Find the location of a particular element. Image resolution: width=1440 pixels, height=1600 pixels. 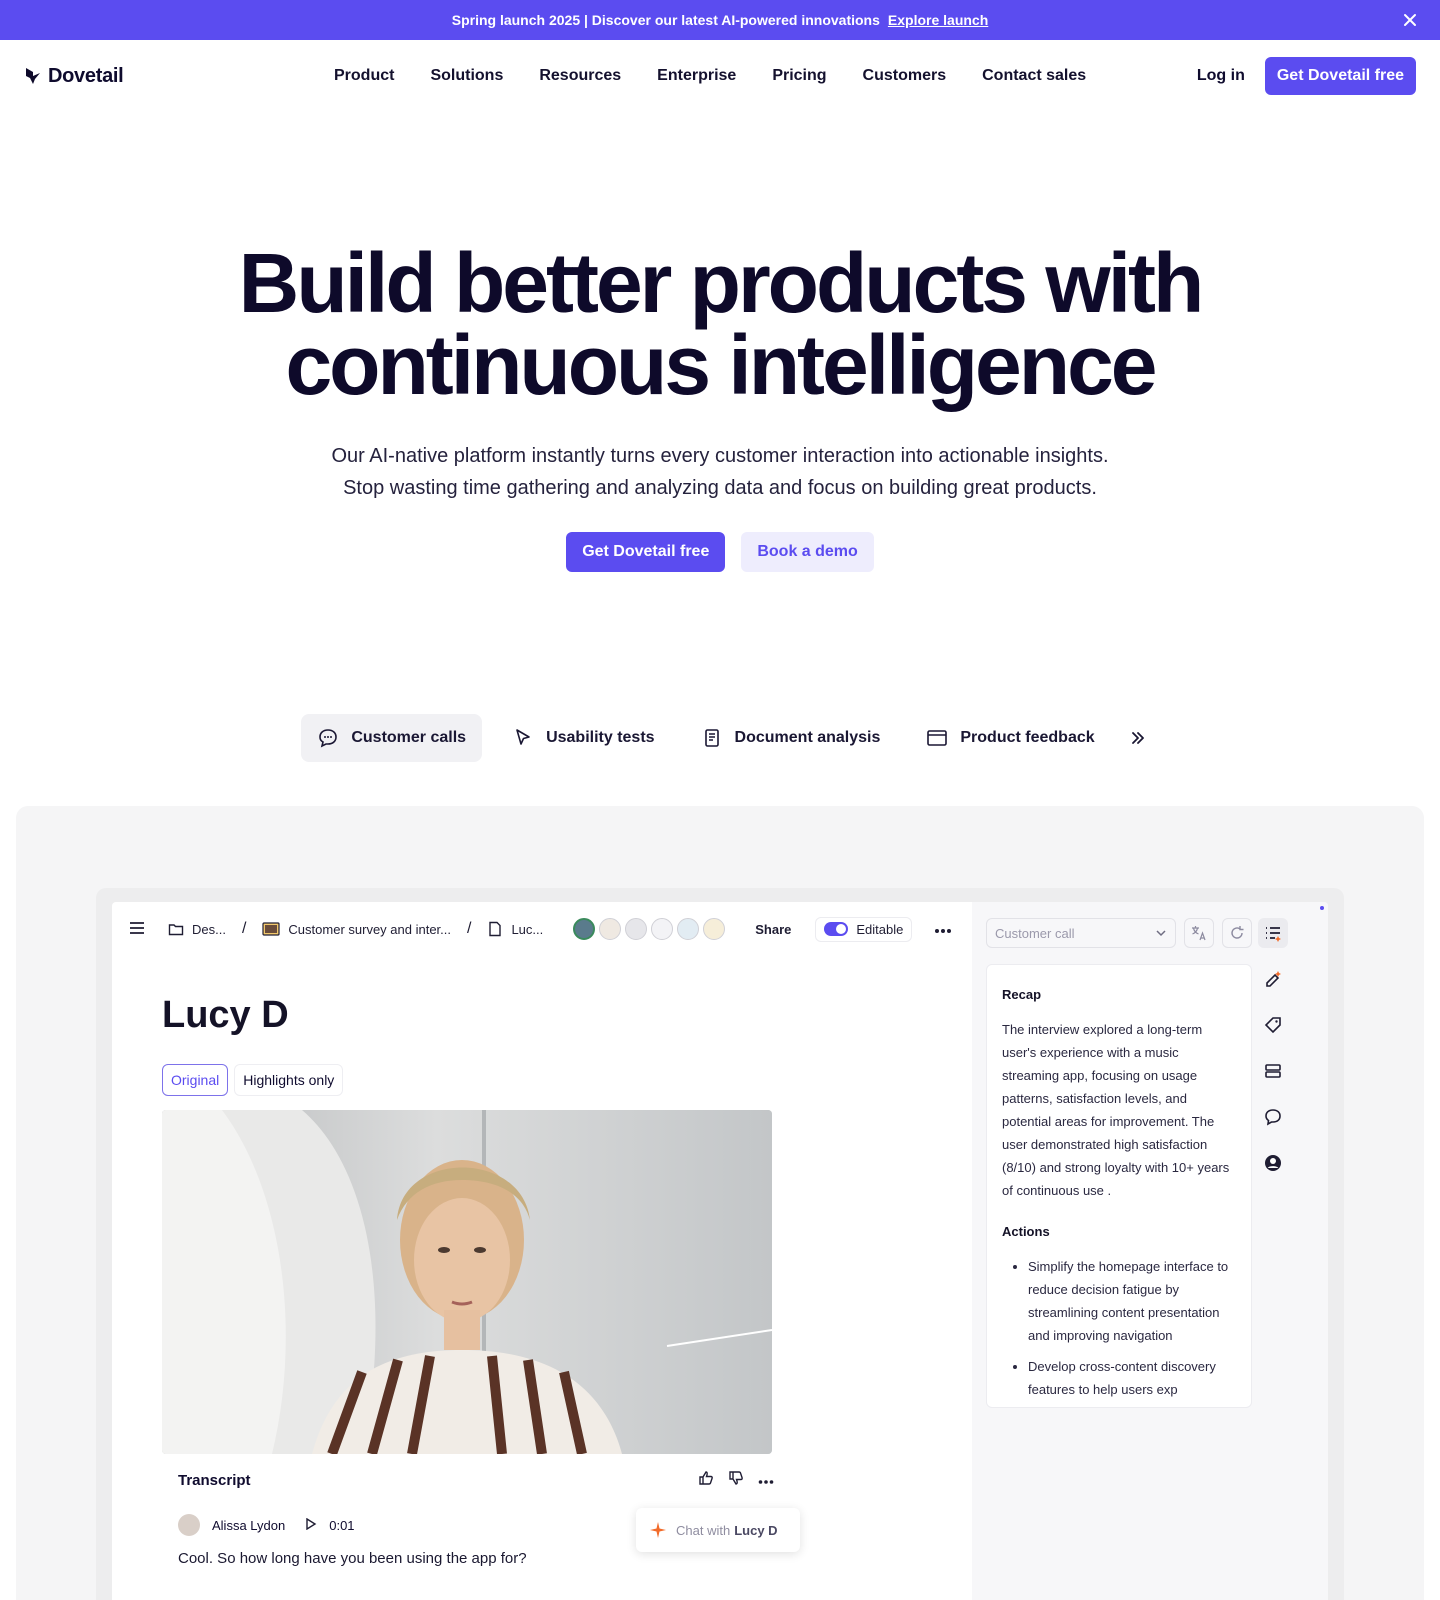

transcript-speaker: Alissa Lydon 0:01 is located at coordinates (266, 1525).